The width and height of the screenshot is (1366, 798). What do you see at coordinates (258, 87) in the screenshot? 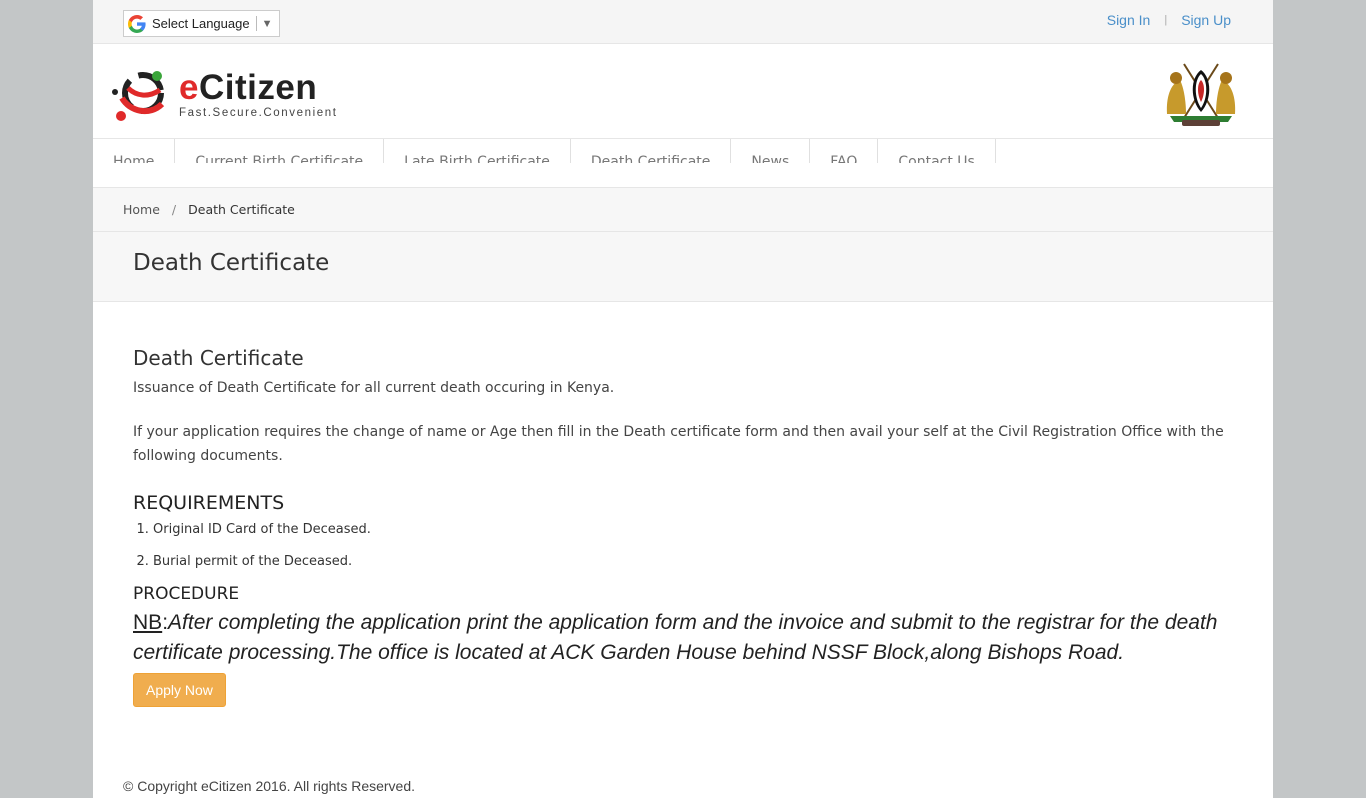
I see `brand-rest: Citizen` at bounding box center [258, 87].